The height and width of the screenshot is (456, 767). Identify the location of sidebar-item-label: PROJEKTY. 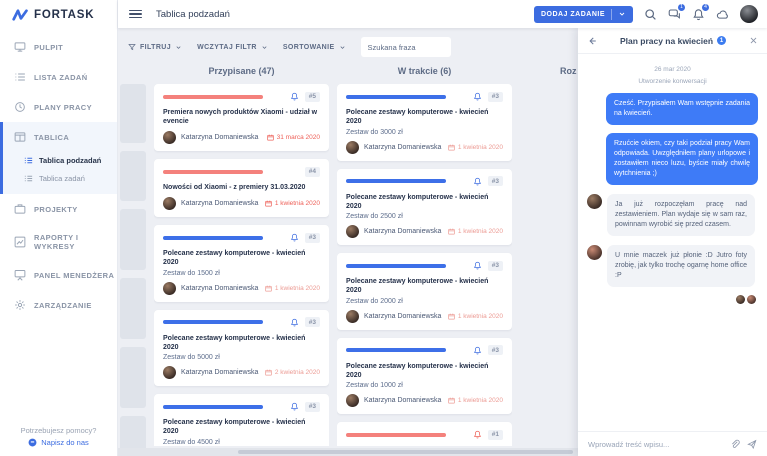
(56, 209).